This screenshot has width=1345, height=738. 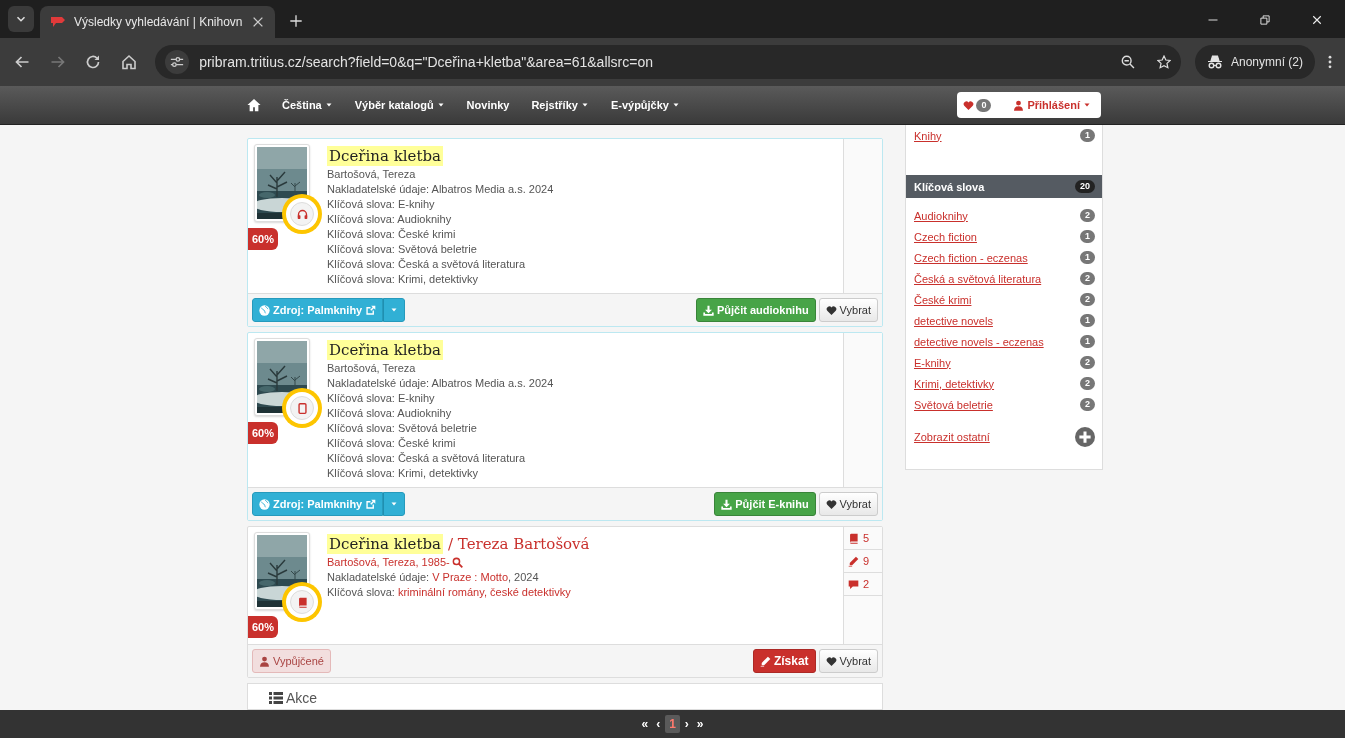 What do you see at coordinates (943, 299) in the screenshot?
I see `facet-link: České krimi` at bounding box center [943, 299].